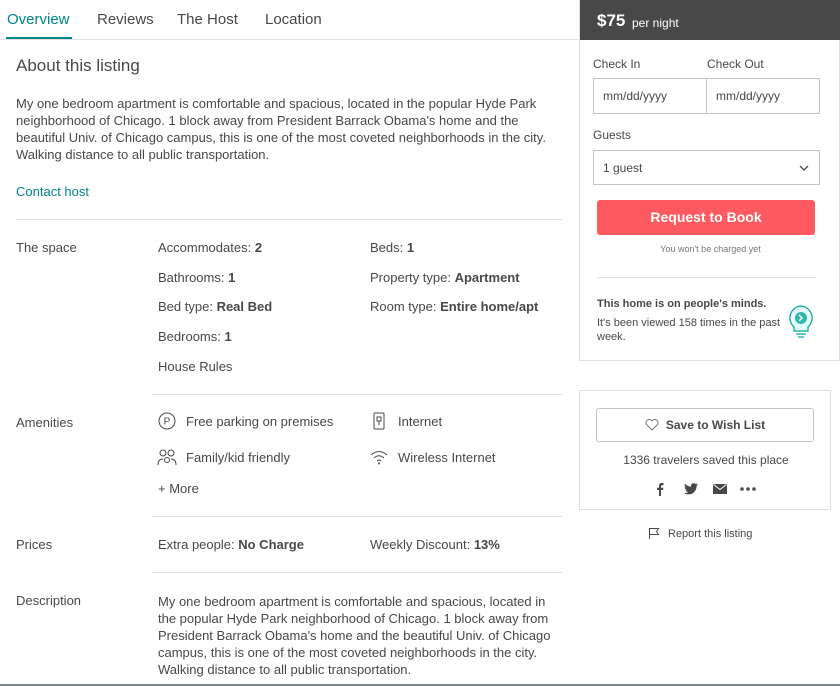  I want to click on amenities-label: Amenities, so click(45, 422).